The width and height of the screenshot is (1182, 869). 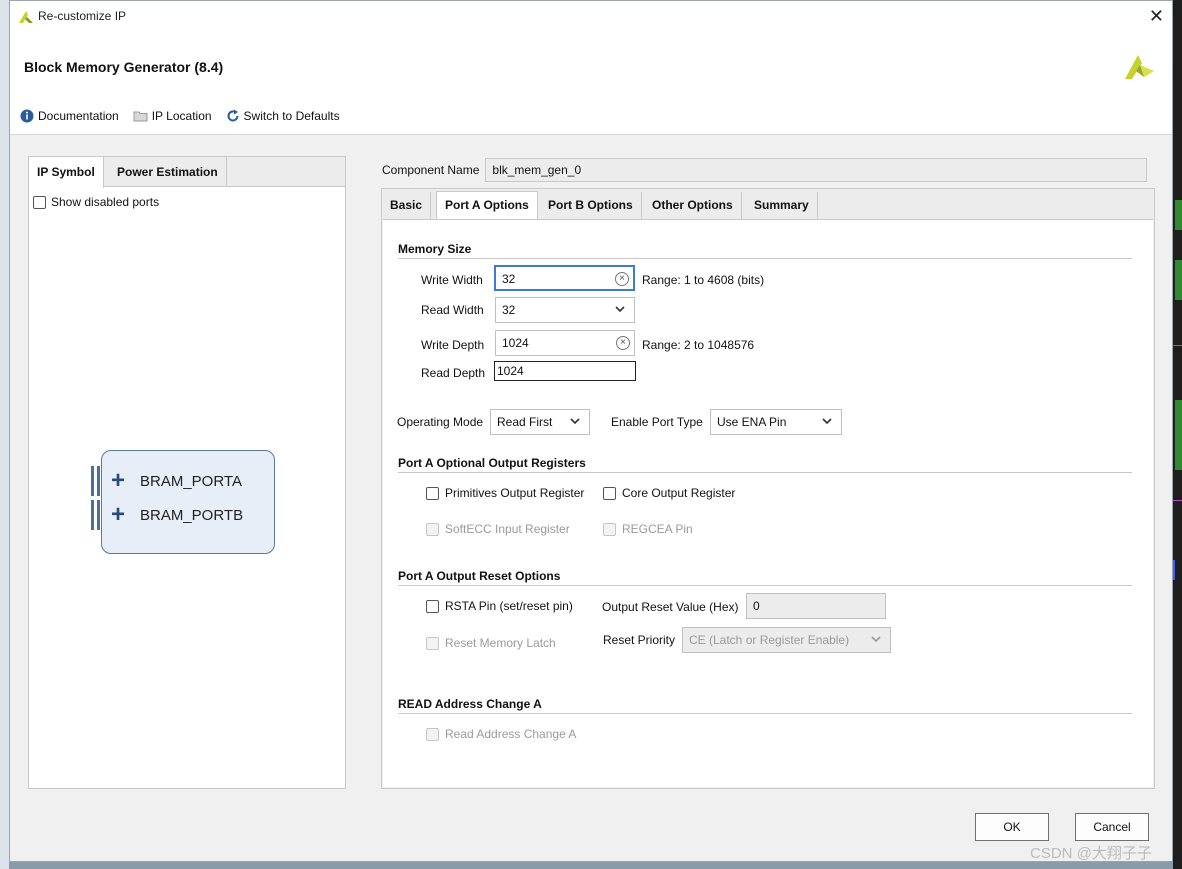 I want to click on reset-memory-latch: Reset Memory Latch, so click(x=491, y=643).